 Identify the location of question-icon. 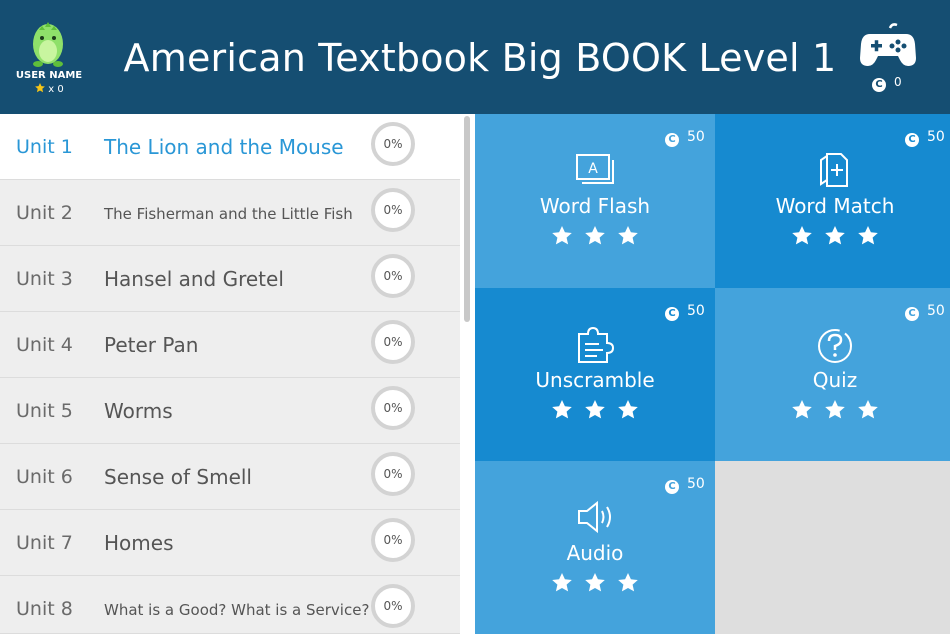
(835, 346).